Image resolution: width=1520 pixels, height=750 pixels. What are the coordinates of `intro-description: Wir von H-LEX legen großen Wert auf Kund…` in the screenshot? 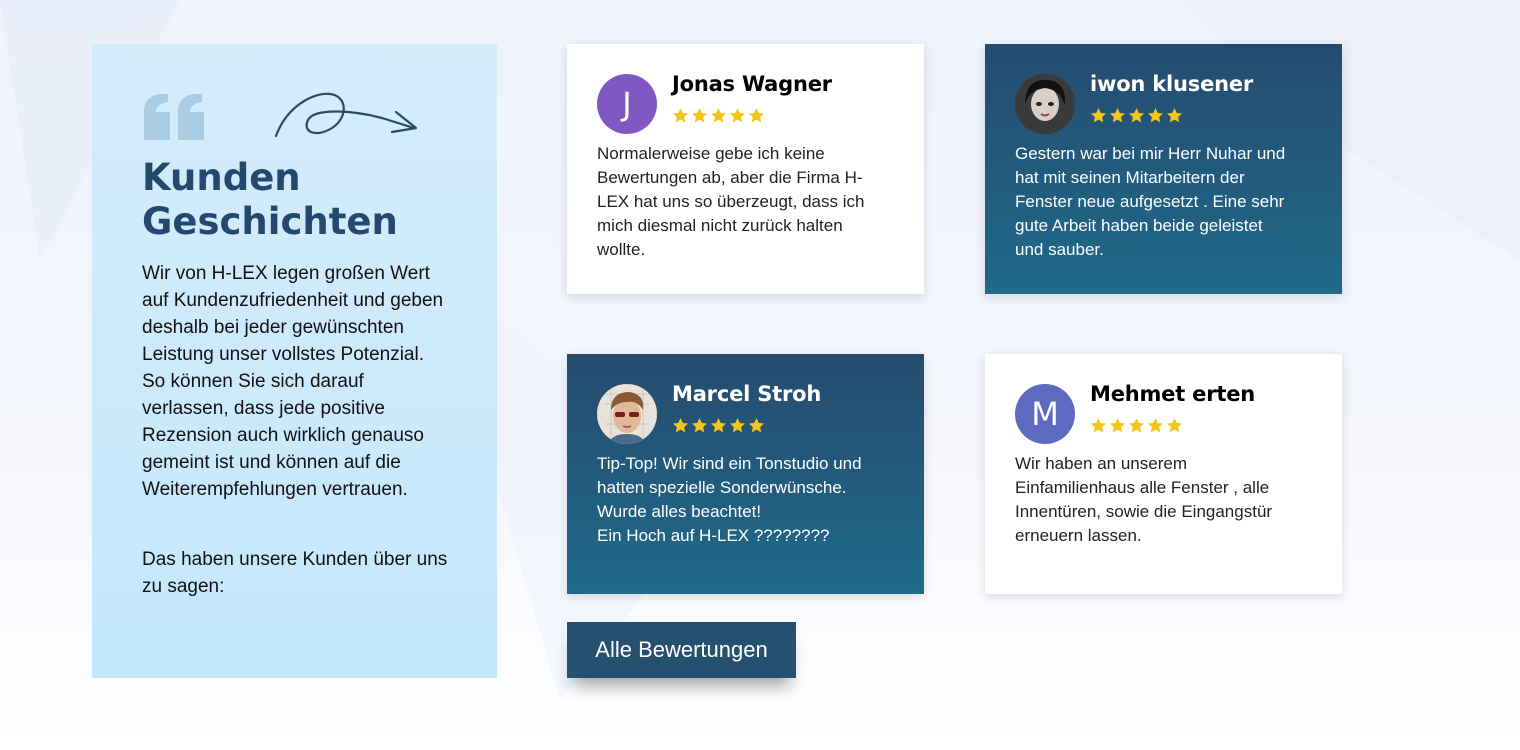 It's located at (293, 381).